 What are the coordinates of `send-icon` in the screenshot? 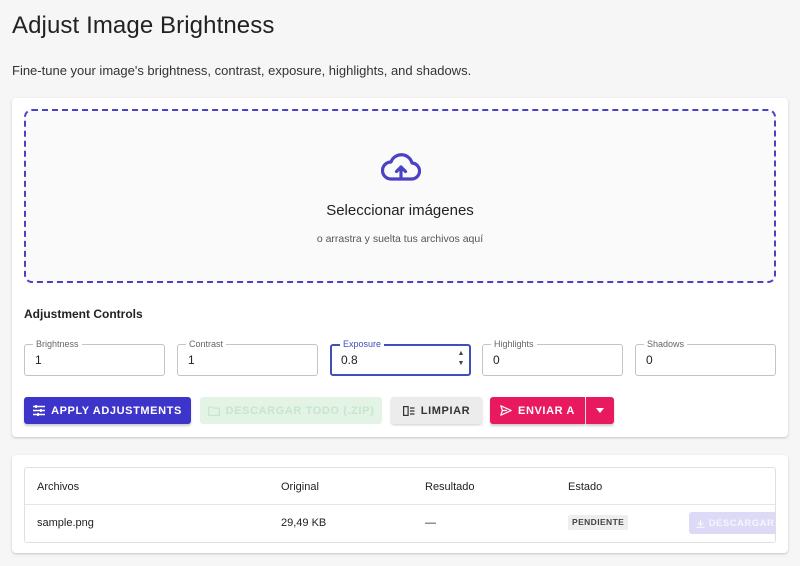 It's located at (506, 410).